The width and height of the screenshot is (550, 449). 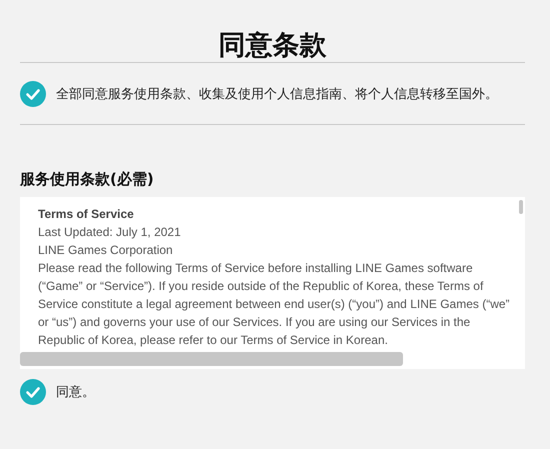 What do you see at coordinates (110, 232) in the screenshot?
I see `terms-text: Last Updated: July 1, 2021` at bounding box center [110, 232].